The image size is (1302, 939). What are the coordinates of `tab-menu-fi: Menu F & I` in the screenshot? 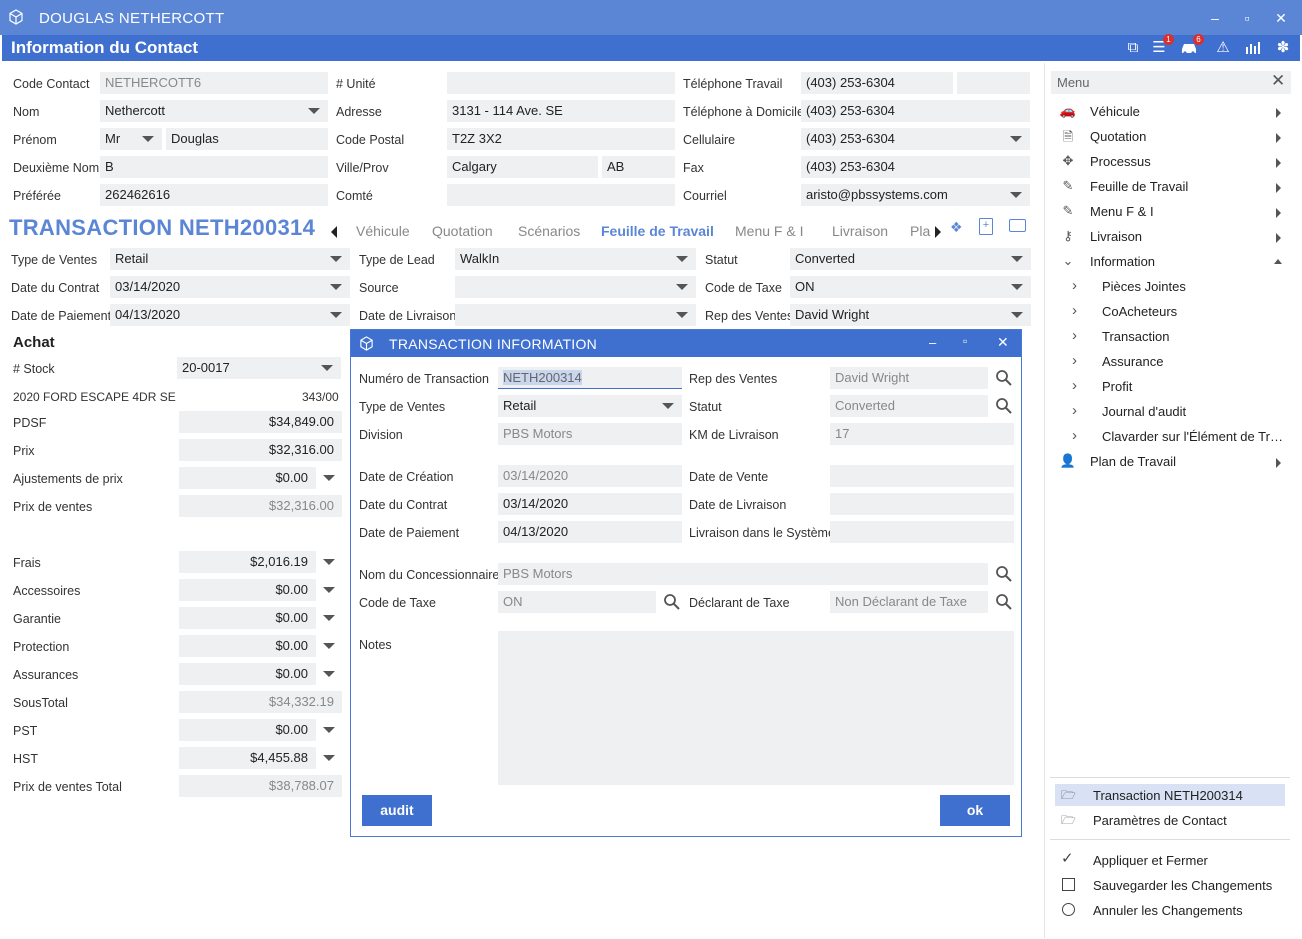 It's located at (769, 231).